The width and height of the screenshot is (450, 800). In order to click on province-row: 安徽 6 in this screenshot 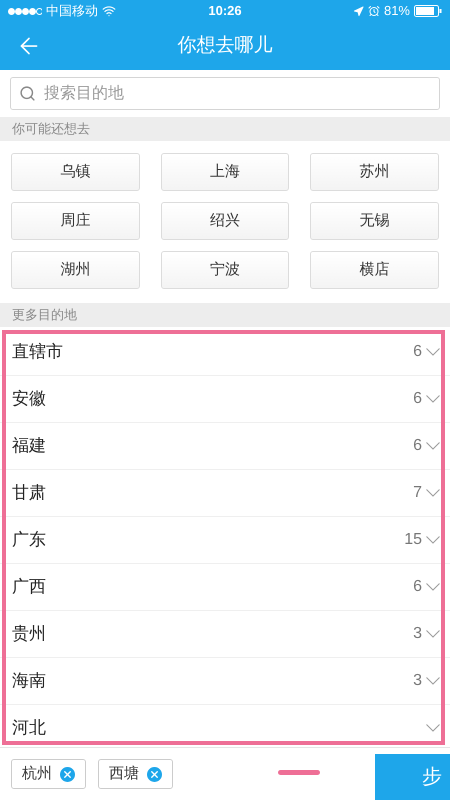, I will do `click(225, 399)`.